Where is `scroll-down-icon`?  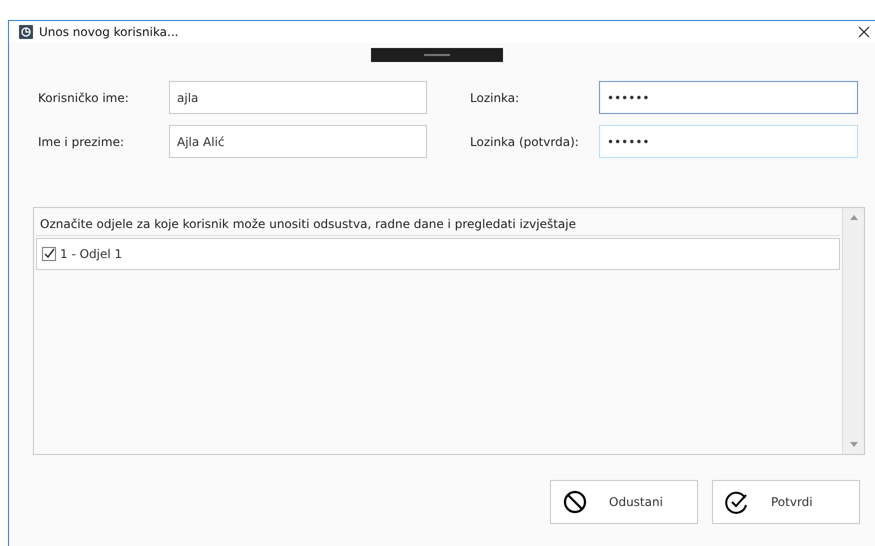 scroll-down-icon is located at coordinates (854, 444).